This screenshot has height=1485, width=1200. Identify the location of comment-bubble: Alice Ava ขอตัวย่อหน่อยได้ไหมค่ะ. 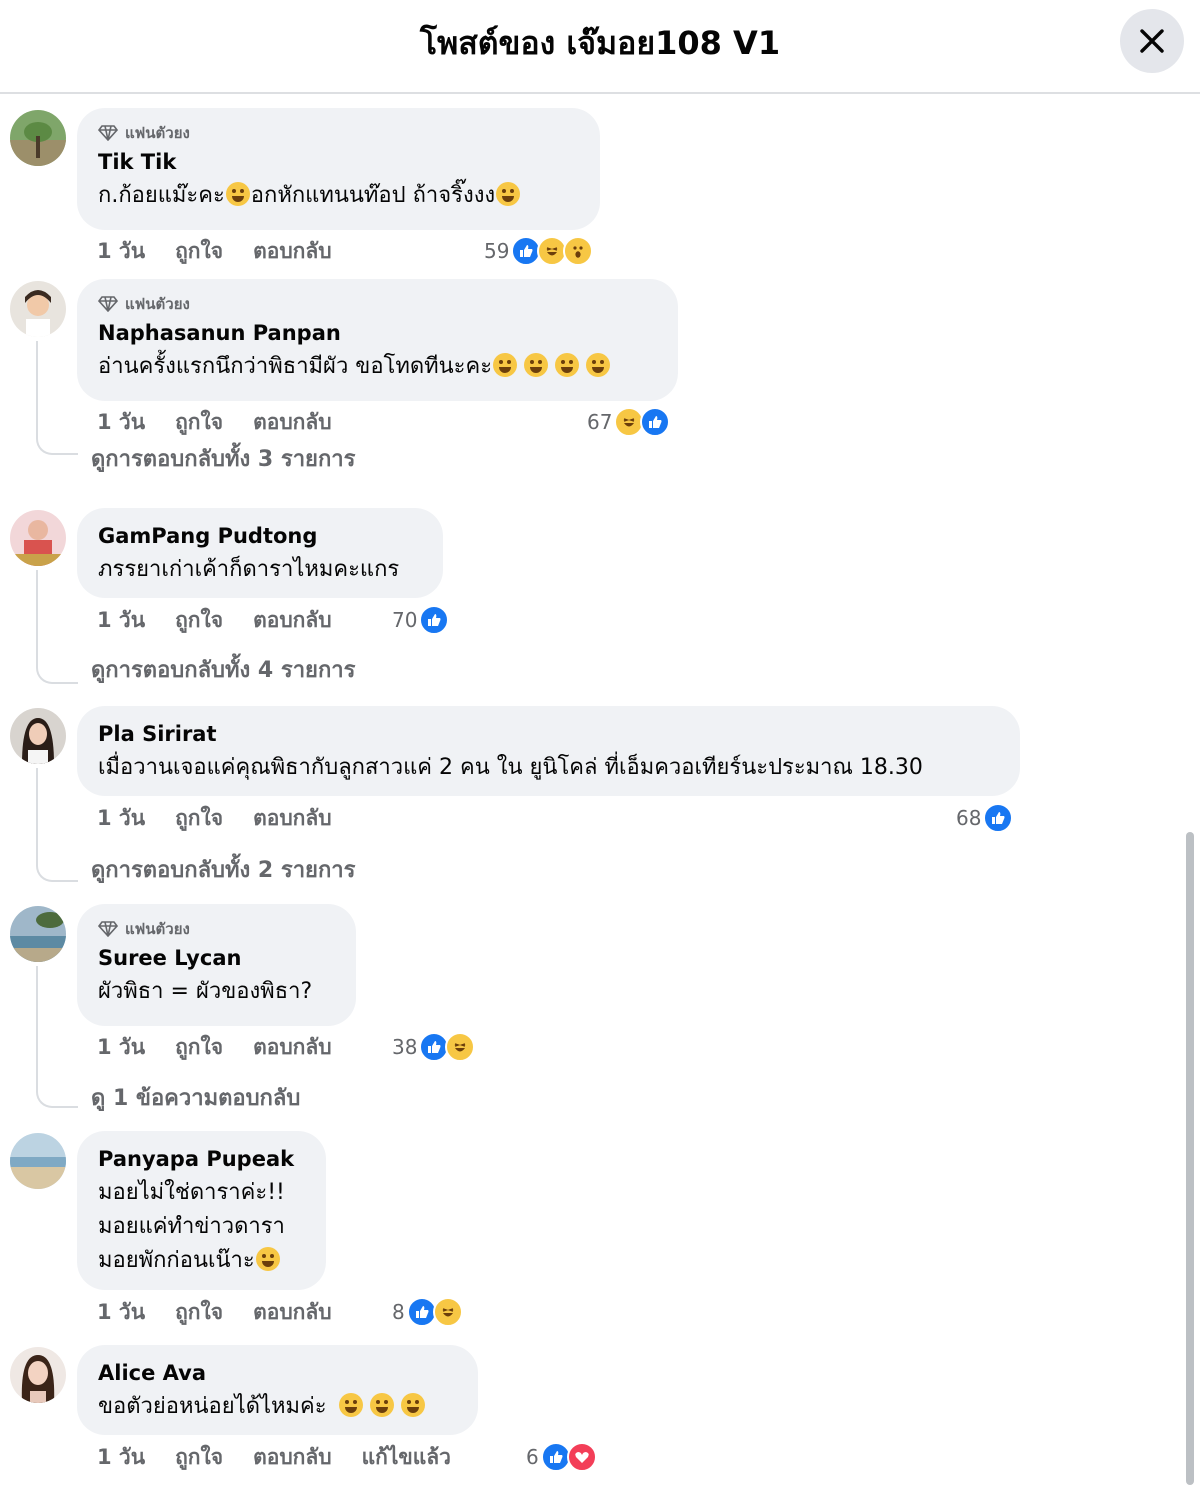
(277, 1390).